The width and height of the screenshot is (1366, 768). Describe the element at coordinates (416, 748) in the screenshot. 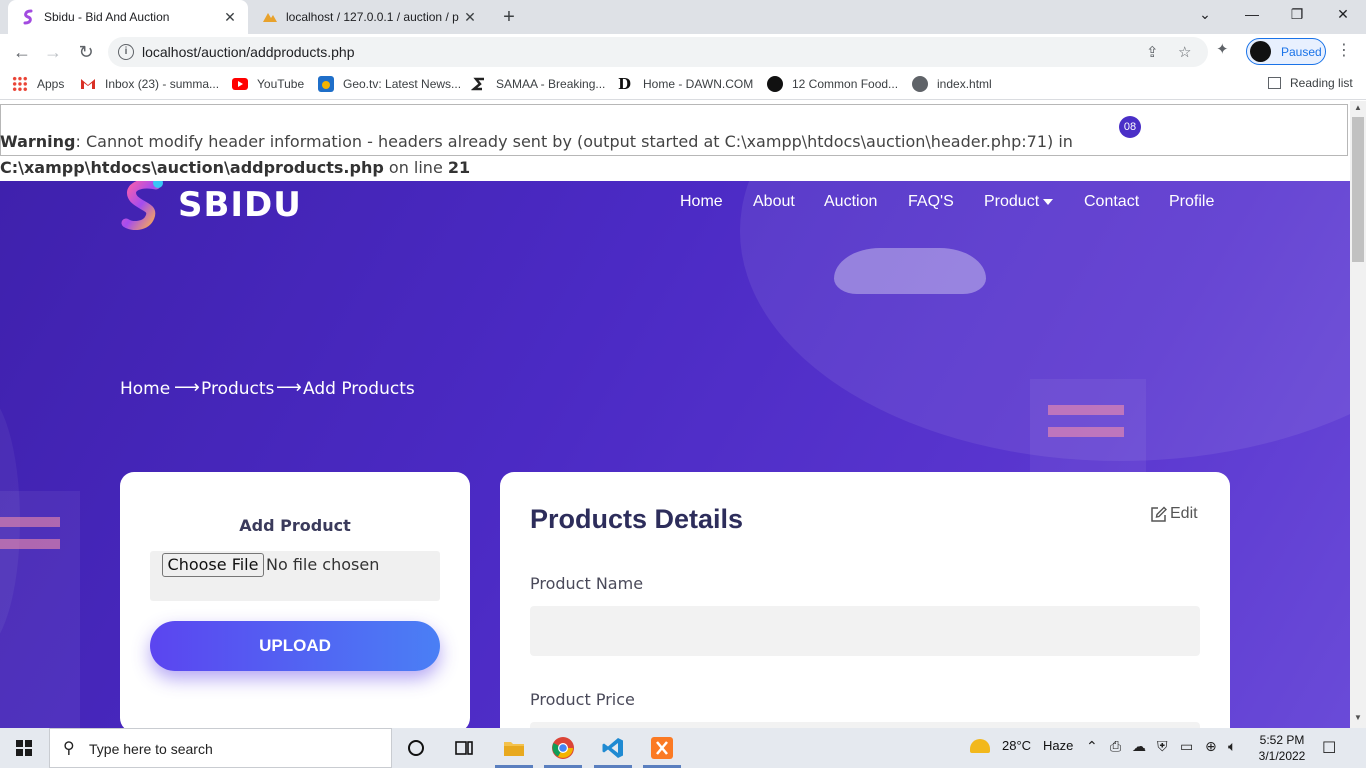

I see `cortana-icon` at that location.